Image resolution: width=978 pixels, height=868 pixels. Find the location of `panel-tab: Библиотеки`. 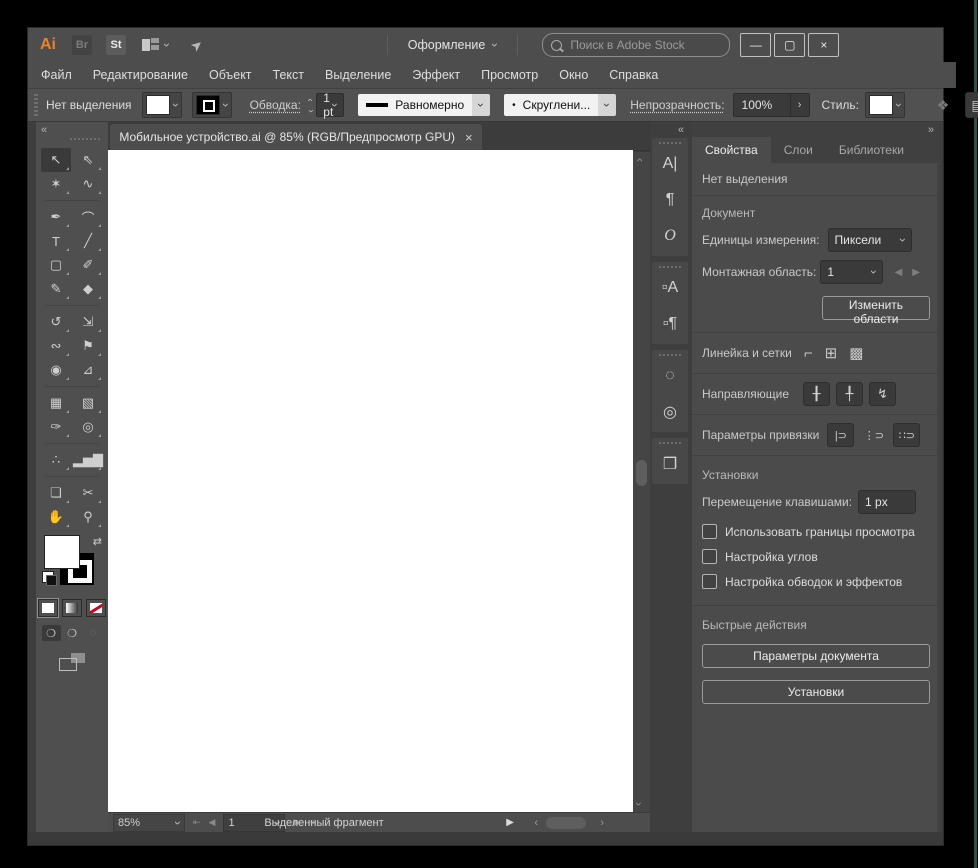

panel-tab: Библиотеки is located at coordinates (871, 150).